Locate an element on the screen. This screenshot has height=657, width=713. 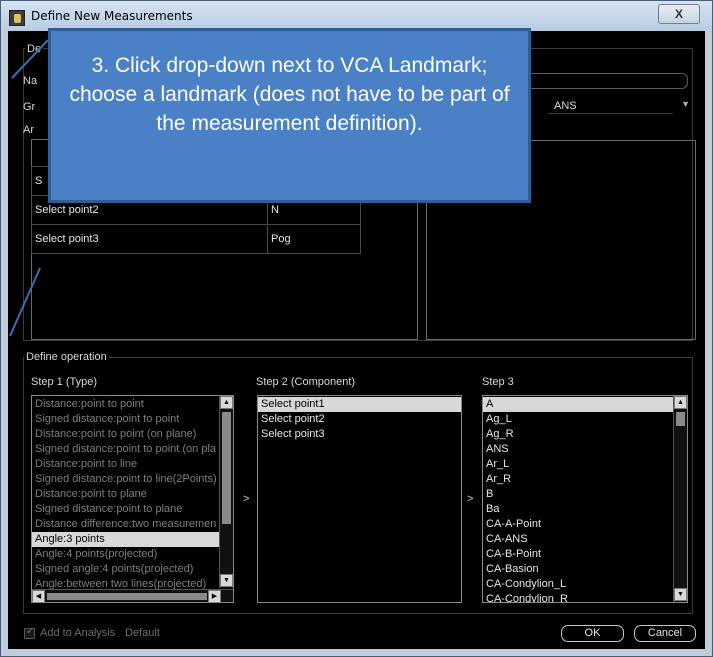
list-item: CA-Condylion_R is located at coordinates (578, 597).